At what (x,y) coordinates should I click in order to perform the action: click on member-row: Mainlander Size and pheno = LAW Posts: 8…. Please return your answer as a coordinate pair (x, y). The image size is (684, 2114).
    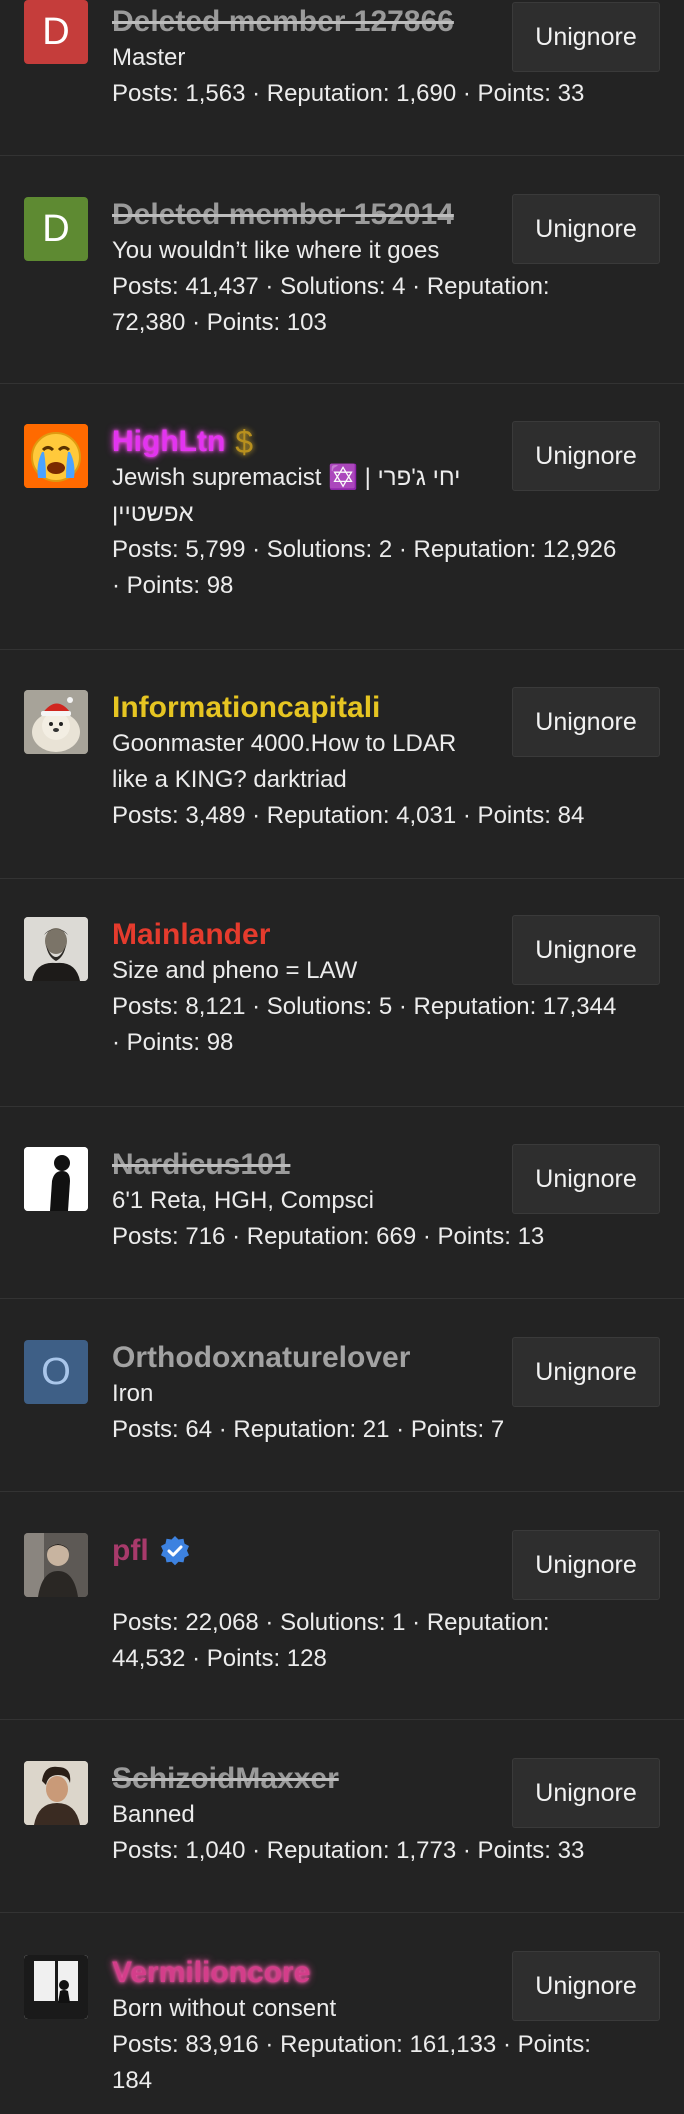
    Looking at the image, I should click on (342, 993).